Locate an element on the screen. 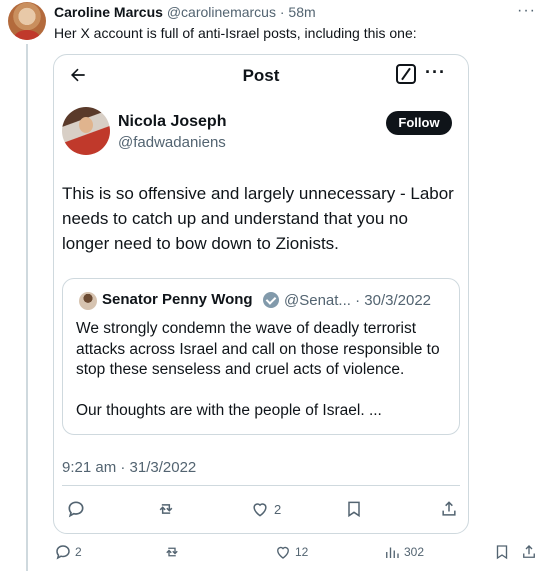 The image size is (550, 571). tweet-like-button: 12 is located at coordinates (291, 552).